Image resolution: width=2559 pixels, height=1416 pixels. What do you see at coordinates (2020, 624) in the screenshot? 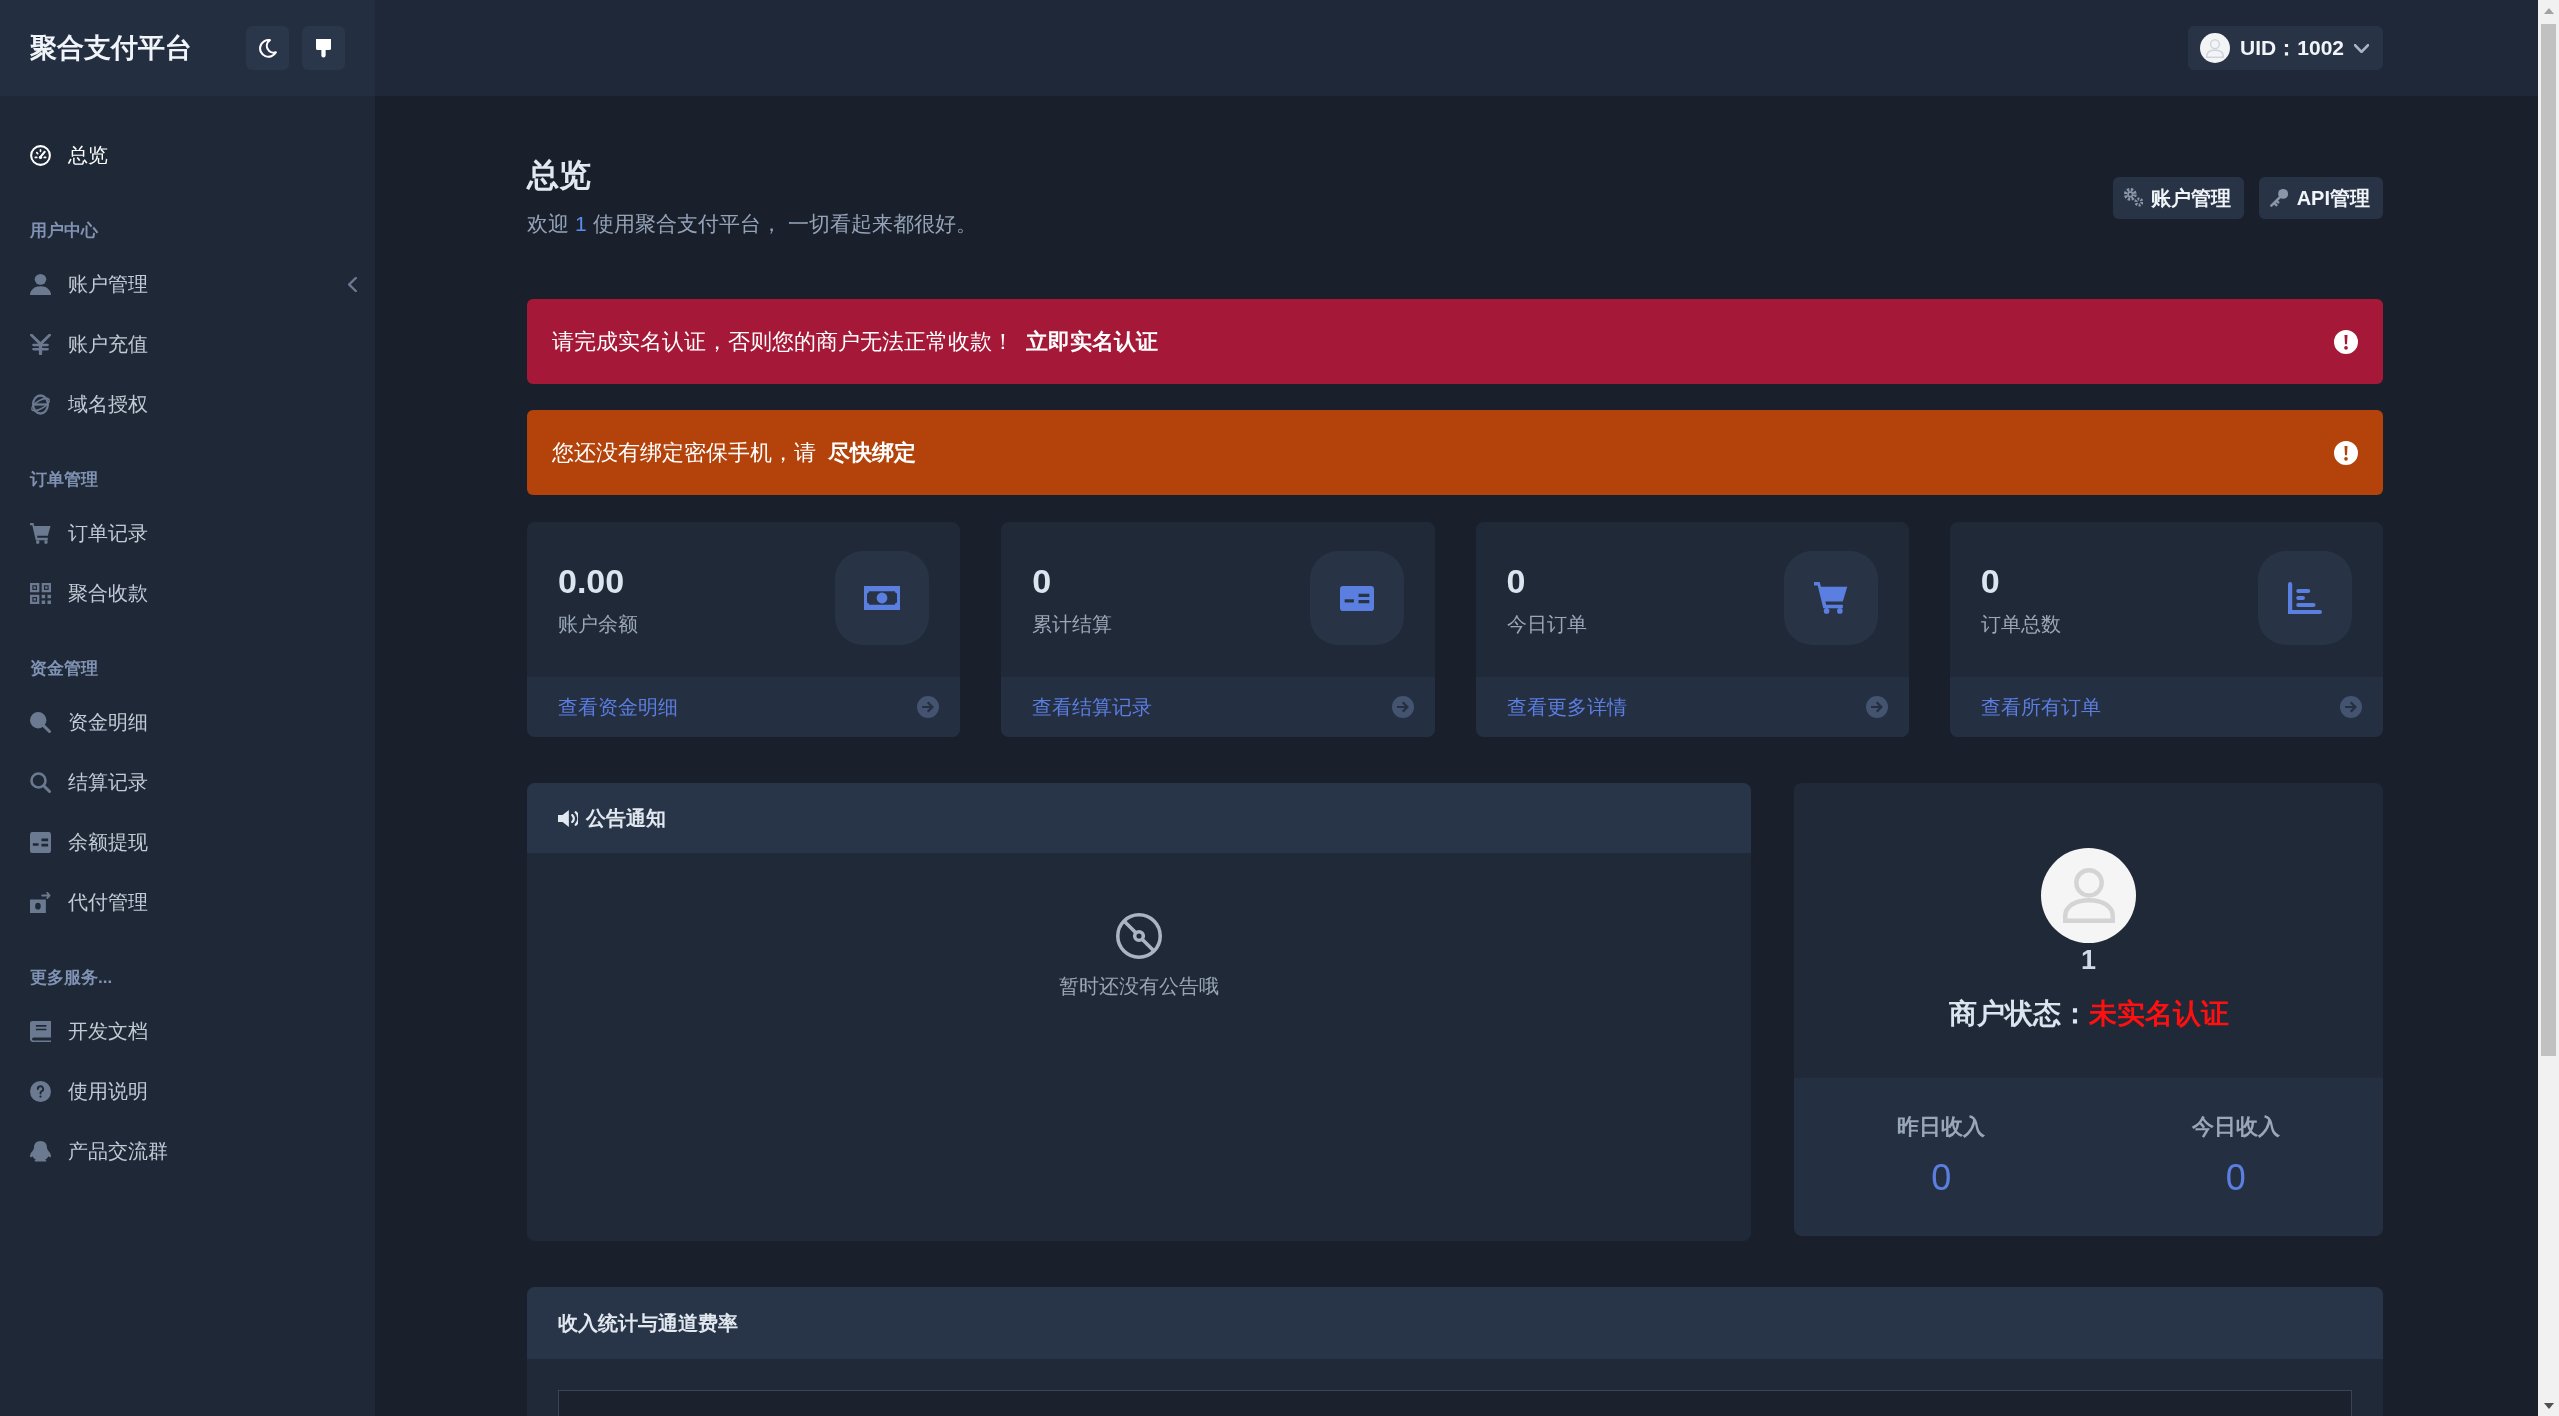
I see `stat-label: 订单总数` at bounding box center [2020, 624].